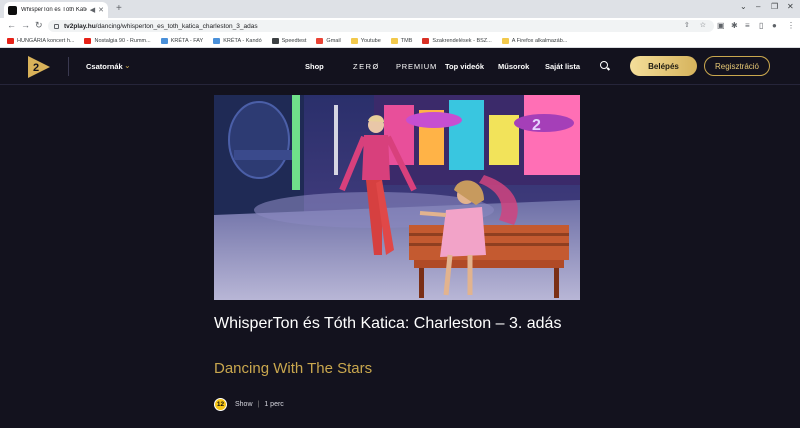 The width and height of the screenshot is (800, 428). What do you see at coordinates (293, 368) in the screenshot?
I see `show-name-link: Dancing With The Stars` at bounding box center [293, 368].